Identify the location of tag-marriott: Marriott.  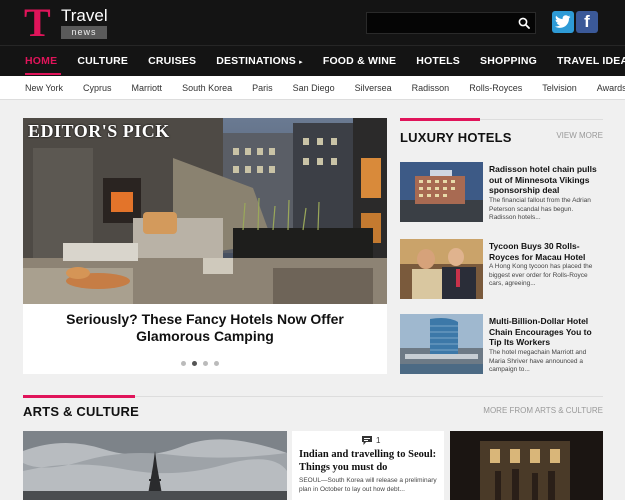
(147, 88).